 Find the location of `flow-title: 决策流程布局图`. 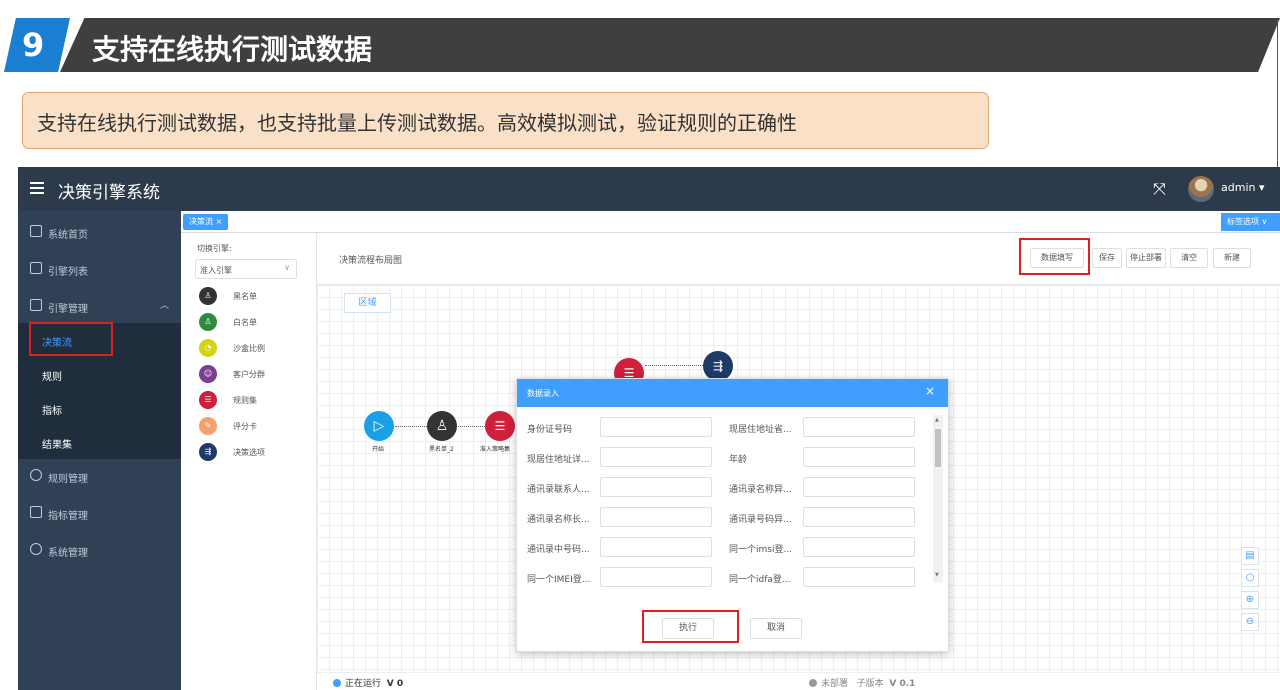

flow-title: 决策流程布局图 is located at coordinates (371, 261).